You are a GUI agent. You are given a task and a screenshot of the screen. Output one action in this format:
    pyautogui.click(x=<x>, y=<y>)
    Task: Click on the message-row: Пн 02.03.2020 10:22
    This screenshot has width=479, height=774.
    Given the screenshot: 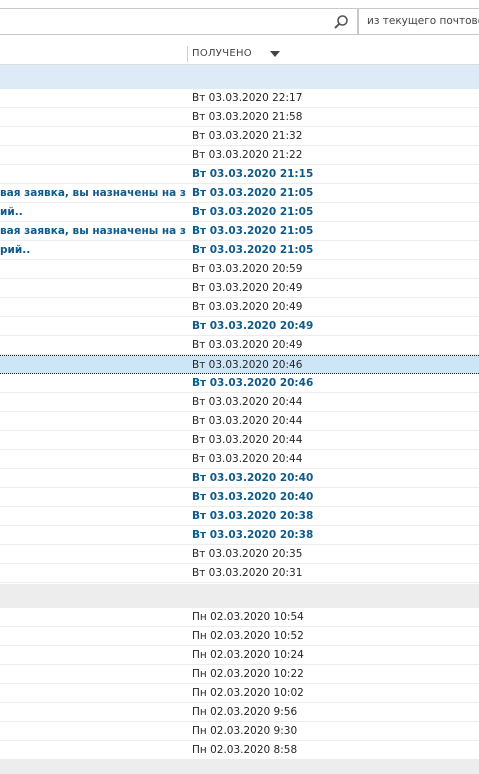 What is the action you would take?
    pyautogui.click(x=239, y=674)
    